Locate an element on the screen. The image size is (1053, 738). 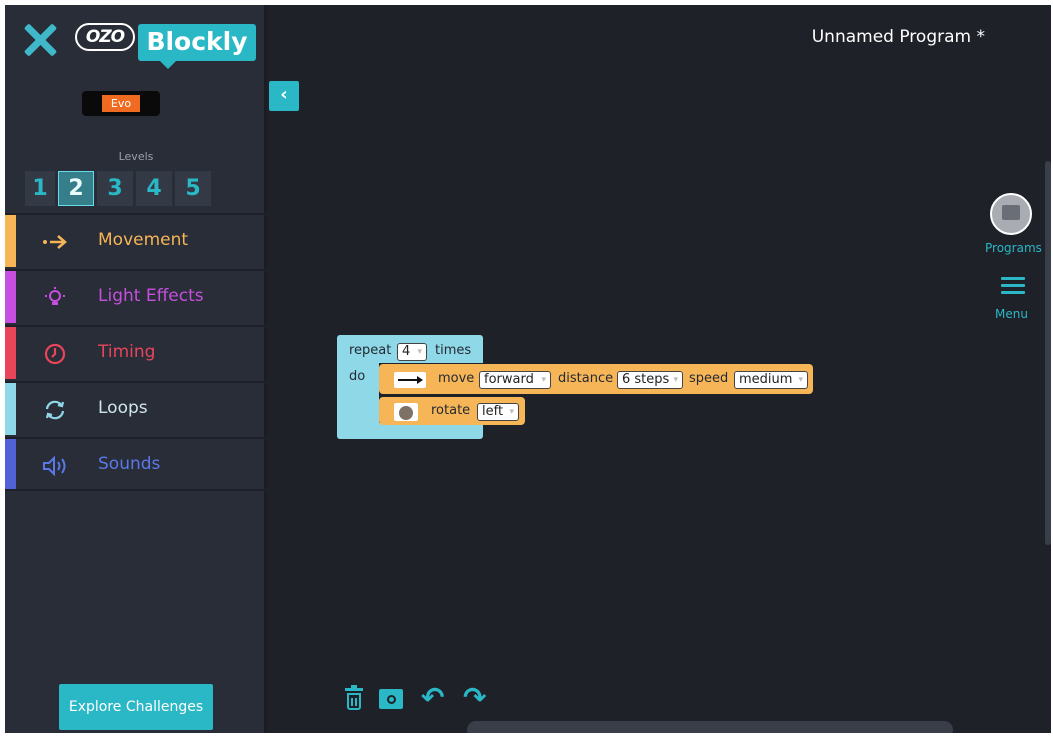
levels-label: Levels is located at coordinates (136, 156).